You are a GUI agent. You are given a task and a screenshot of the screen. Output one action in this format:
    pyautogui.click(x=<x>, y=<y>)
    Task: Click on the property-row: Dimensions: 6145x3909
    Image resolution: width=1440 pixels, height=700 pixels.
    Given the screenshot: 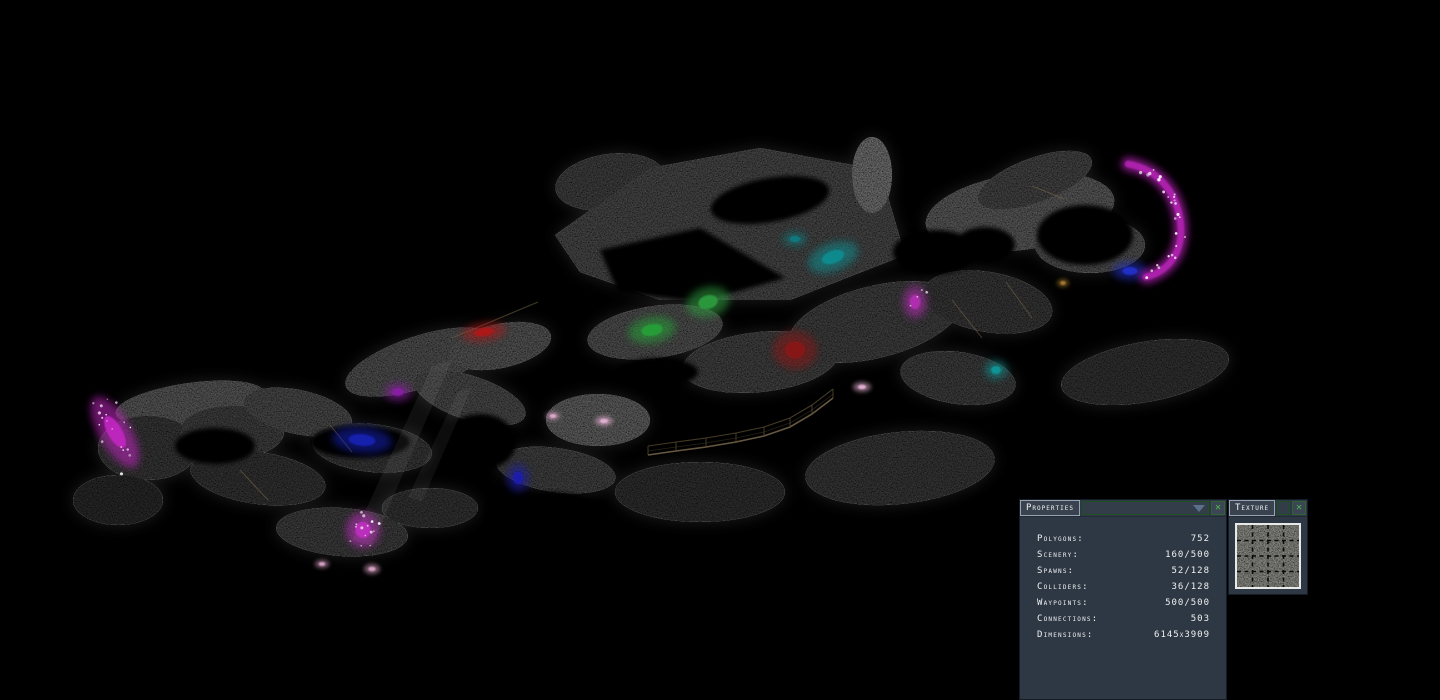 What is the action you would take?
    pyautogui.click(x=1123, y=635)
    